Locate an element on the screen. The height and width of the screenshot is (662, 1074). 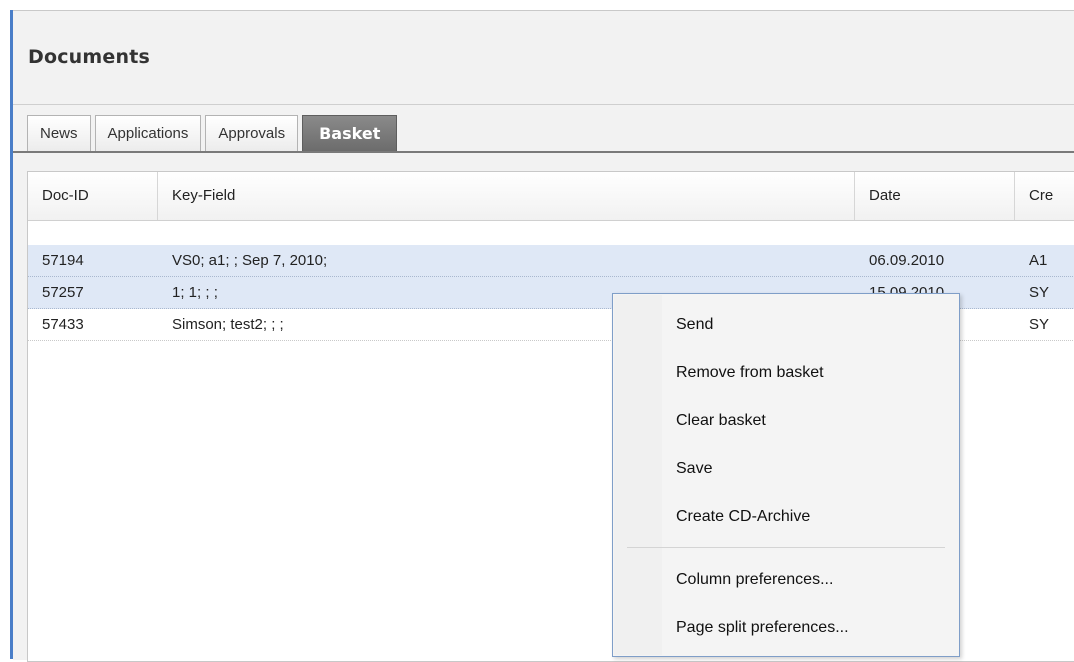
cell-date: 06.09.2010 is located at coordinates (907, 260).